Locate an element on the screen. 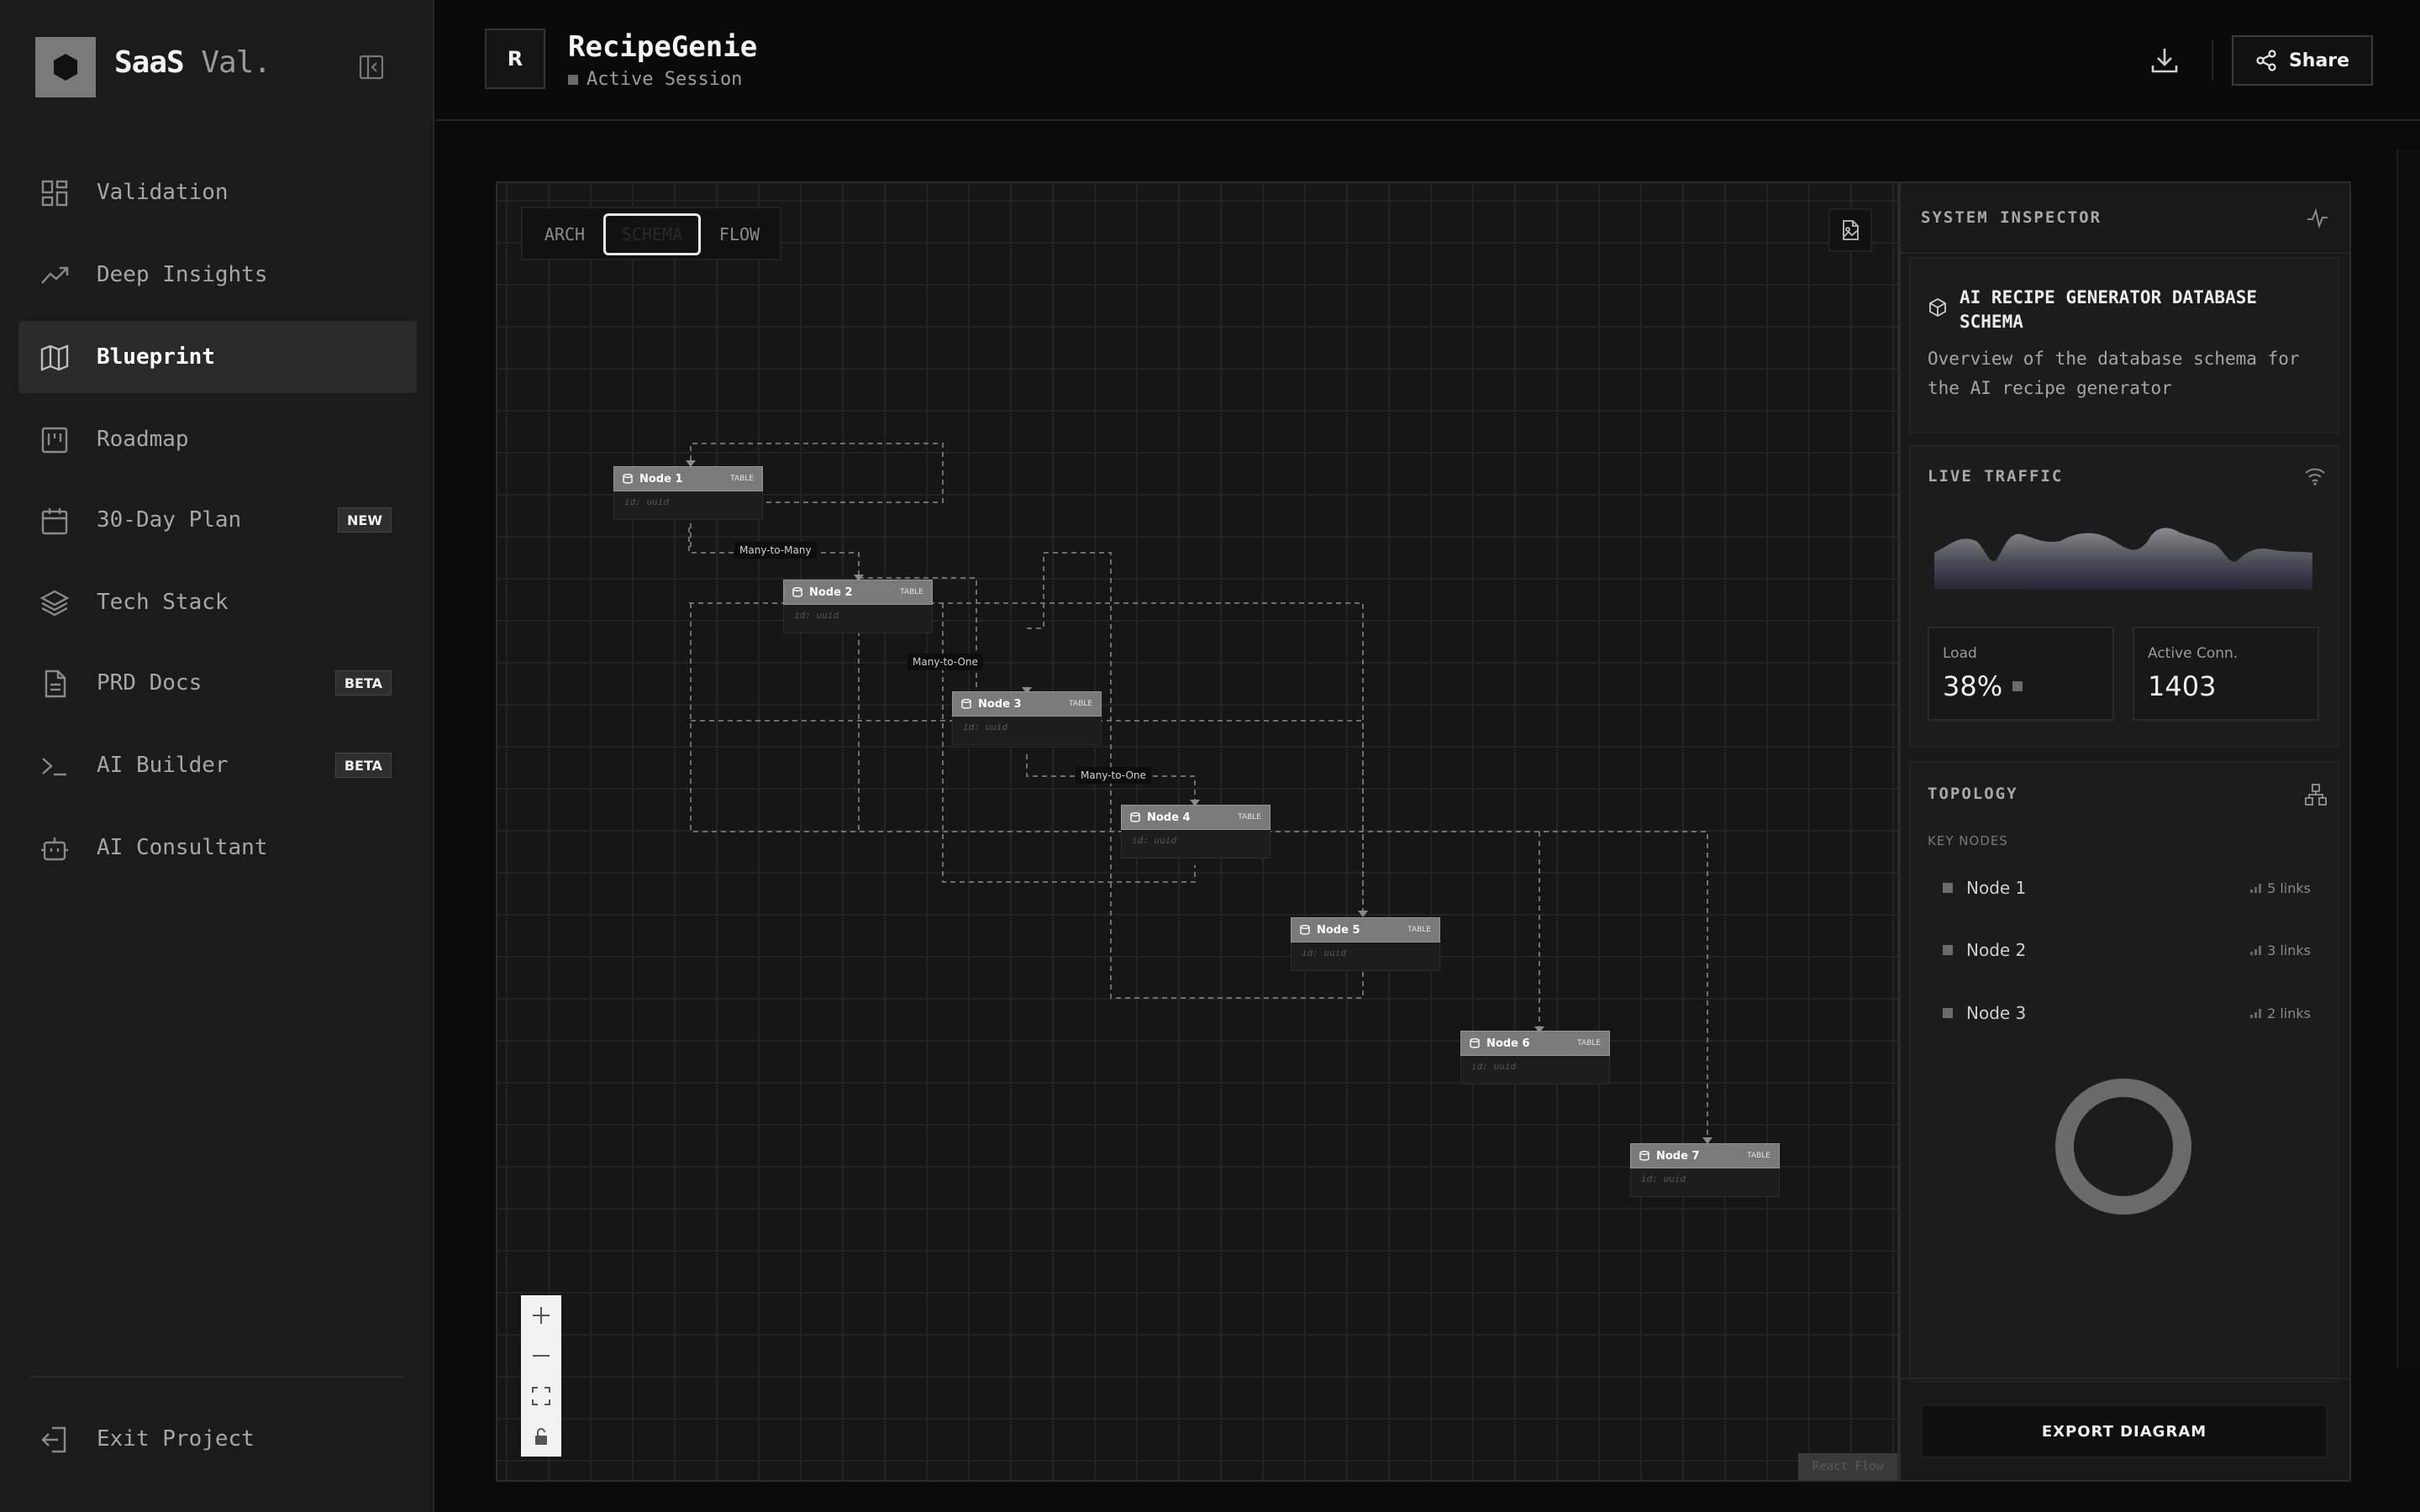 This screenshot has height=1512, width=2420. schema-title: AI RECIPE GENERATOR DATABASE SCHEMA is located at coordinates (2109, 309).